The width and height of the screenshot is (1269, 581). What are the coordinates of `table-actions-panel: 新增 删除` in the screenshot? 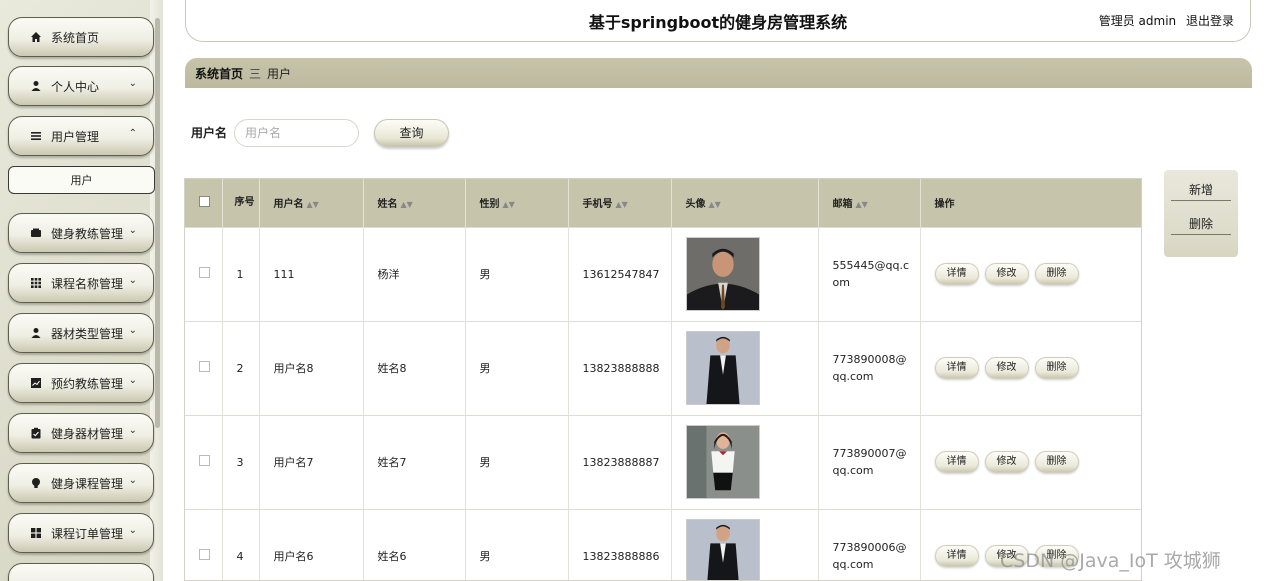 It's located at (1201, 213).